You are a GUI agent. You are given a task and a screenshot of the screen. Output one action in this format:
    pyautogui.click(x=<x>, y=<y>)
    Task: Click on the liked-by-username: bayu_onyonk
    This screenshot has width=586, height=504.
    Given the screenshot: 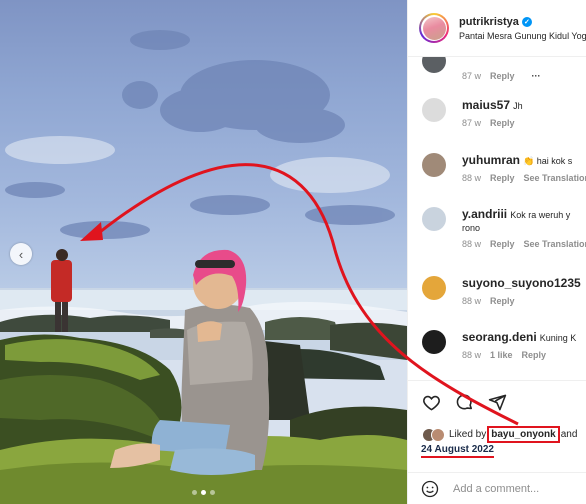 What is the action you would take?
    pyautogui.click(x=523, y=434)
    